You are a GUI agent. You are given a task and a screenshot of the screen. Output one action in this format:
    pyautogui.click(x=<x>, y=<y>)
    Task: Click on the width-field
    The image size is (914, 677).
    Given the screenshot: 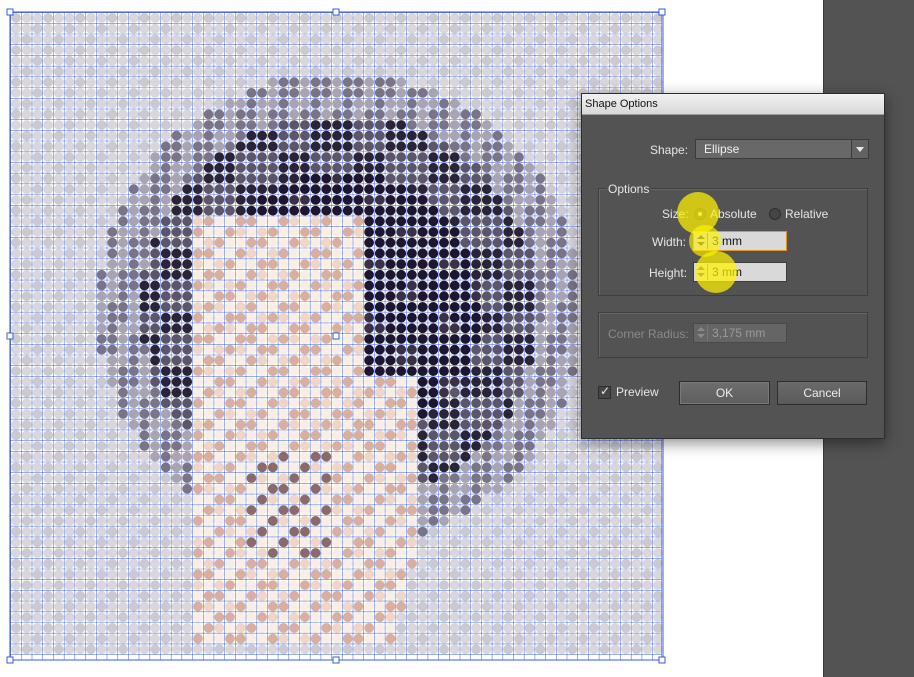 What is the action you would take?
    pyautogui.click(x=740, y=241)
    